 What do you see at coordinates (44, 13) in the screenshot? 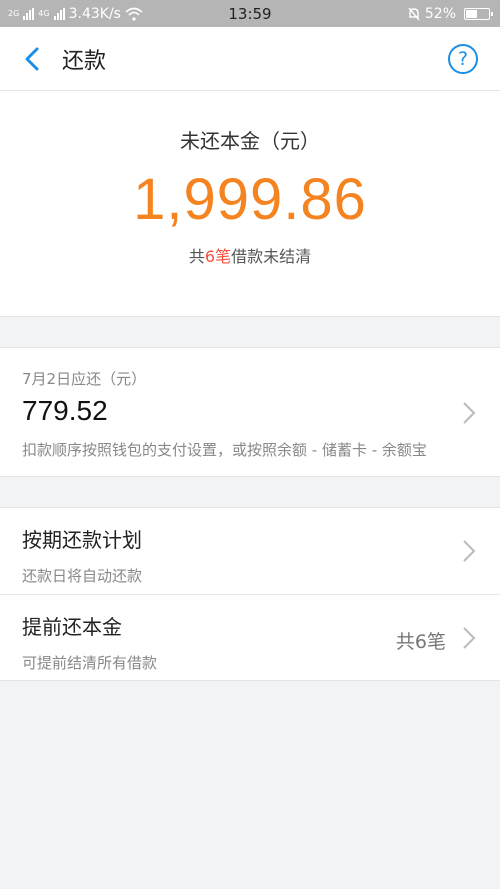
I see `network-type-2: 4G` at bounding box center [44, 13].